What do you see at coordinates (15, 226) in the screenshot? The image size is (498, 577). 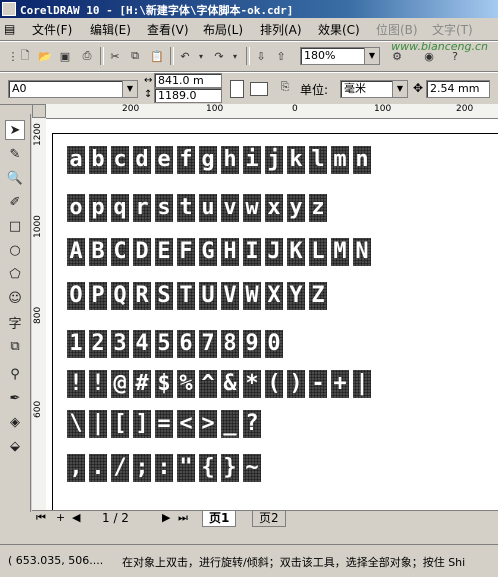 I see `rectangle-tool-icon: □` at bounding box center [15, 226].